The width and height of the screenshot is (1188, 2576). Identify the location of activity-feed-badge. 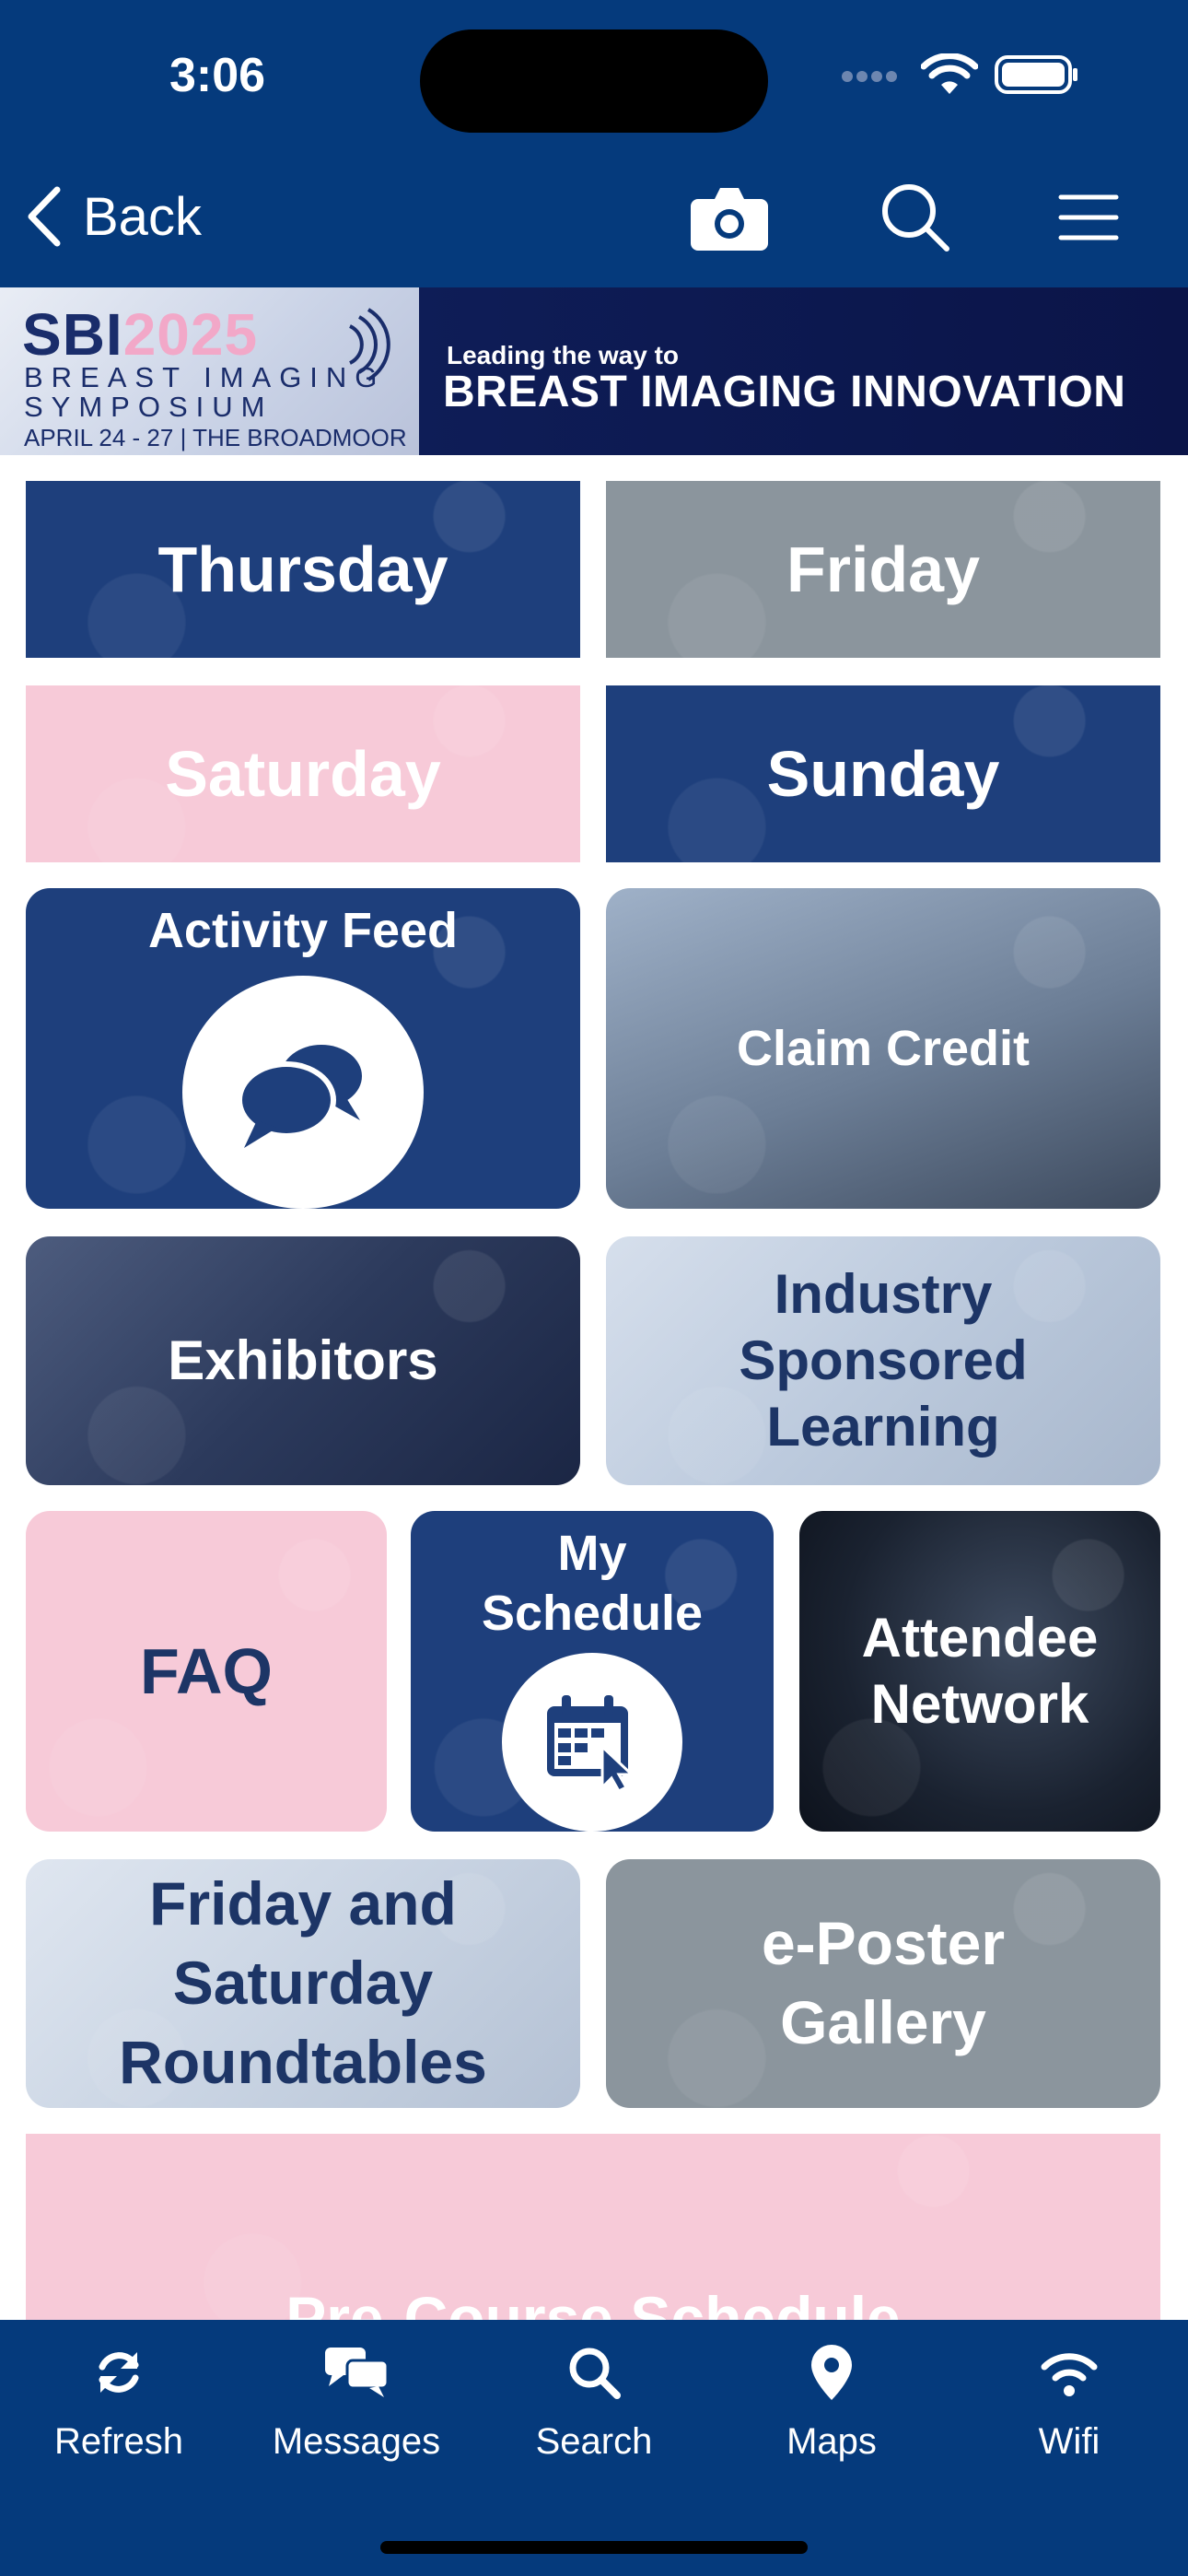
(303, 1092).